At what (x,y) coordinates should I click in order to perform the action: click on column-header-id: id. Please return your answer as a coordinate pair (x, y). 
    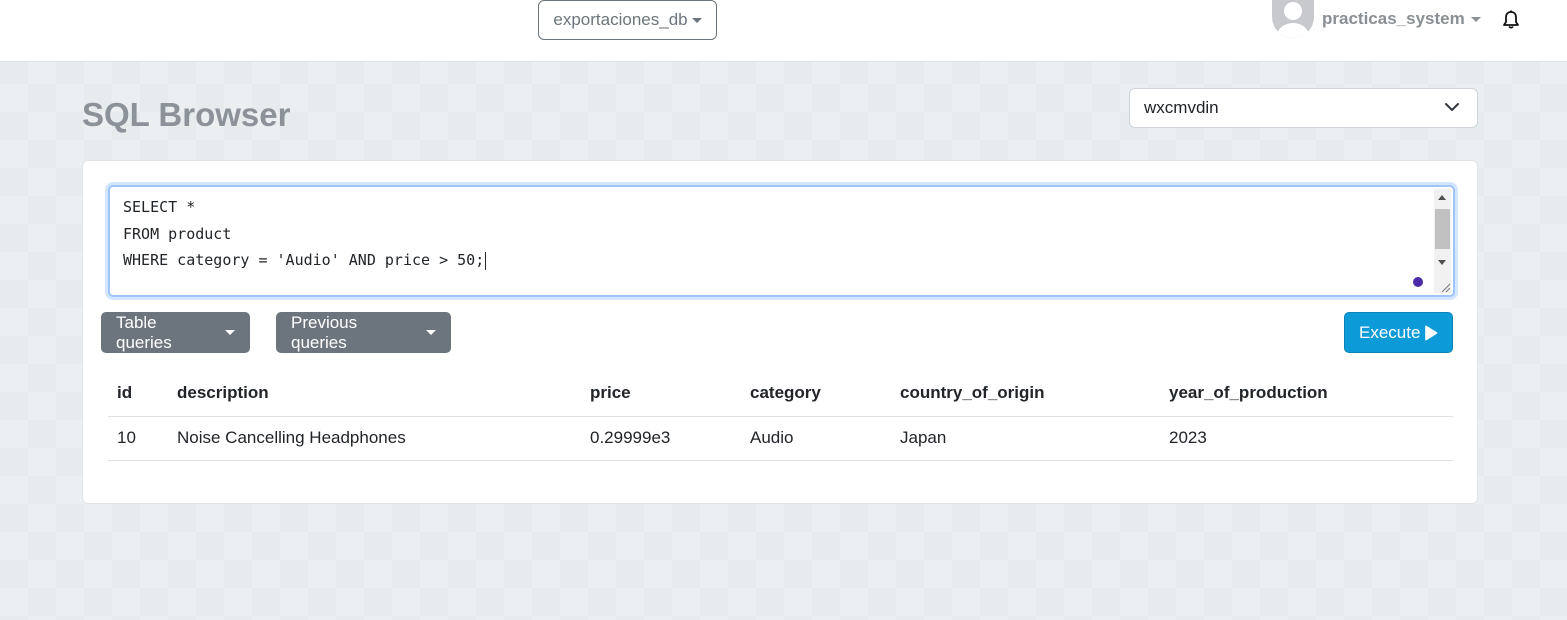
    Looking at the image, I should click on (138, 394).